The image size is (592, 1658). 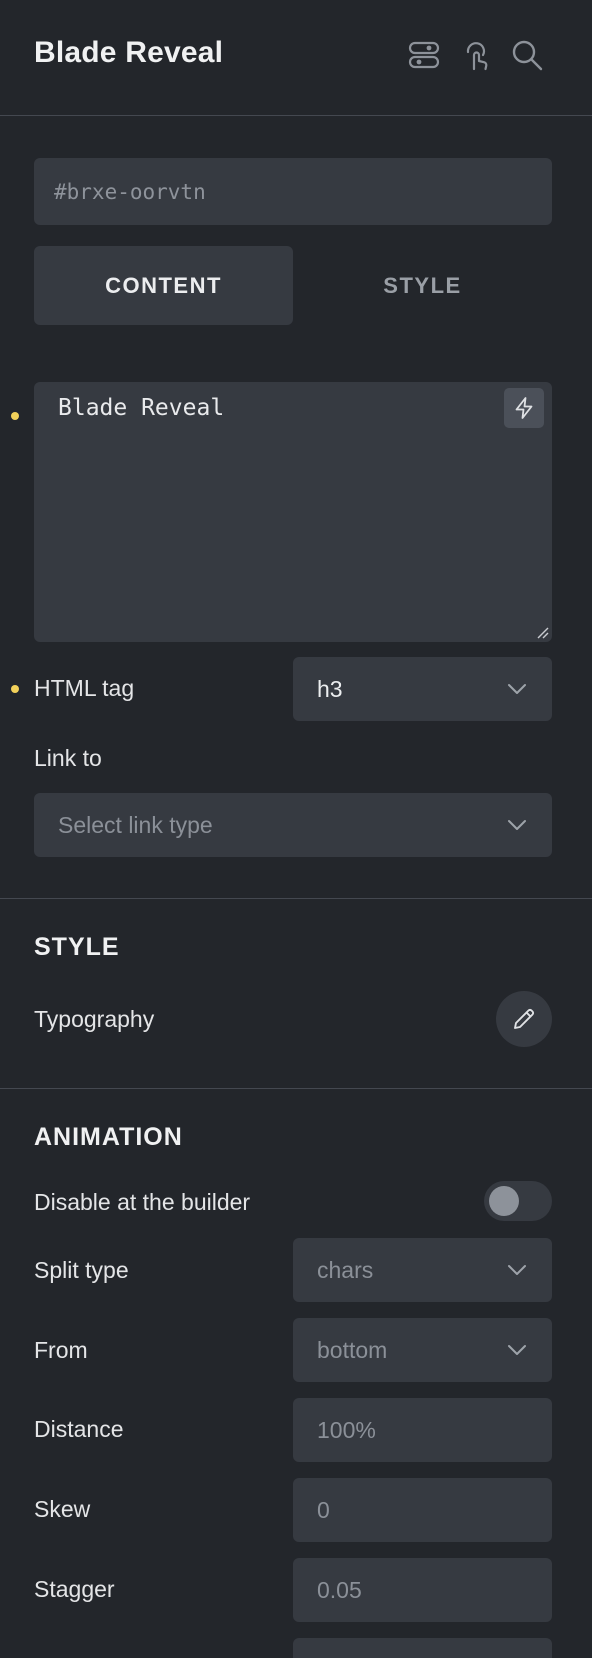 I want to click on from-label: From, so click(x=61, y=1350).